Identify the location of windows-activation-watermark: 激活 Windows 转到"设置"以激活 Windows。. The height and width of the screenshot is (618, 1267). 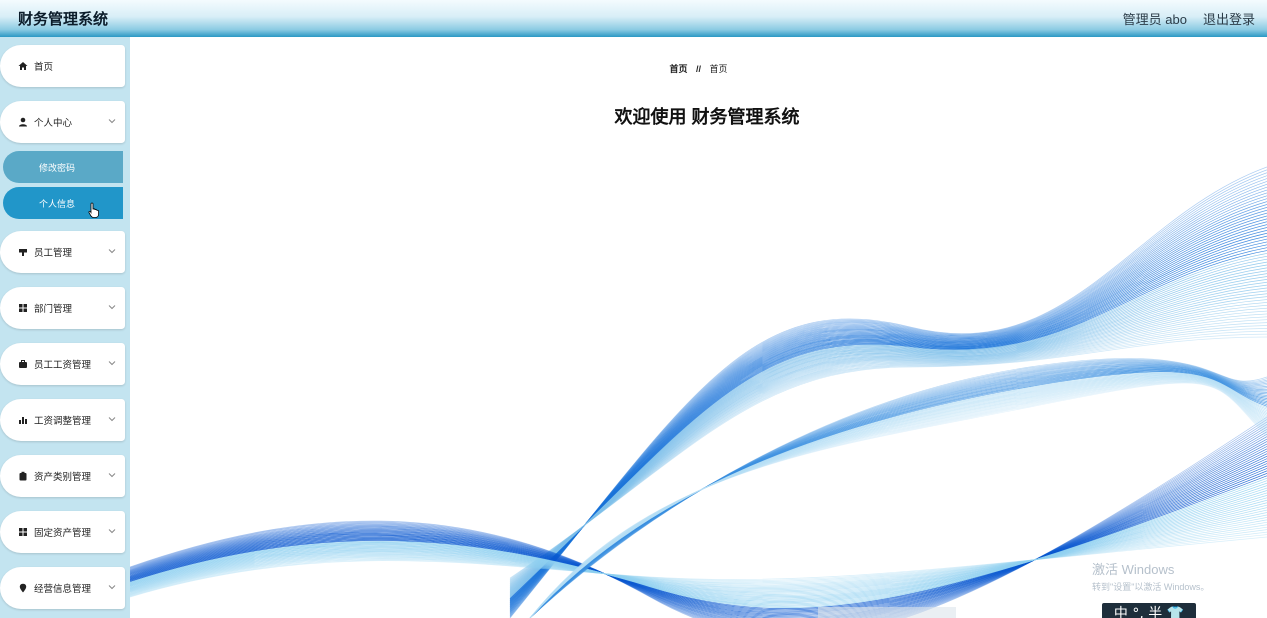
(1150, 576).